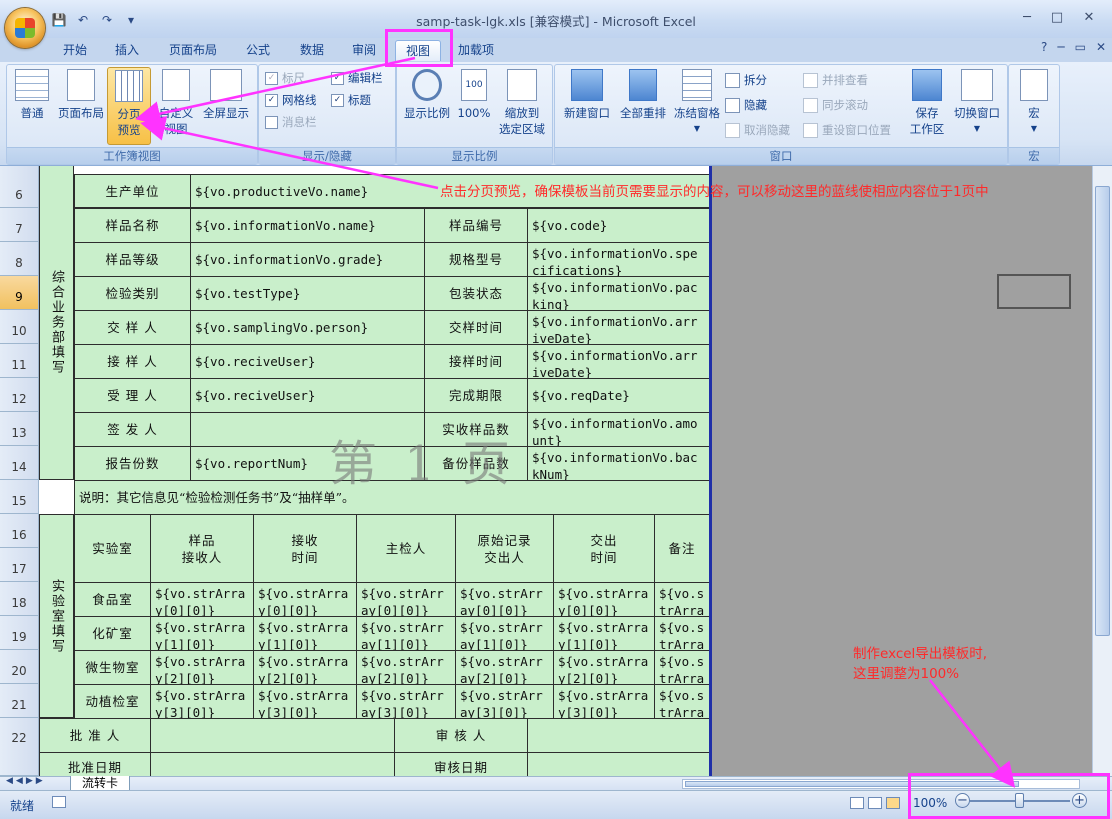 Image resolution: width=1112 pixels, height=819 pixels. What do you see at coordinates (835, 105) in the screenshot?
I see `sync-scroll-button: 同步滚动` at bounding box center [835, 105].